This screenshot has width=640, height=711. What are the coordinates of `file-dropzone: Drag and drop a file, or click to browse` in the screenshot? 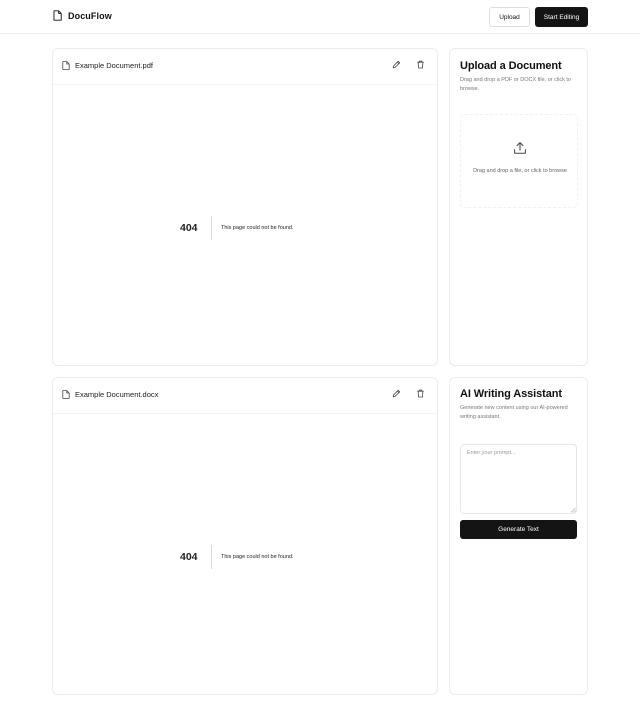 It's located at (519, 161).